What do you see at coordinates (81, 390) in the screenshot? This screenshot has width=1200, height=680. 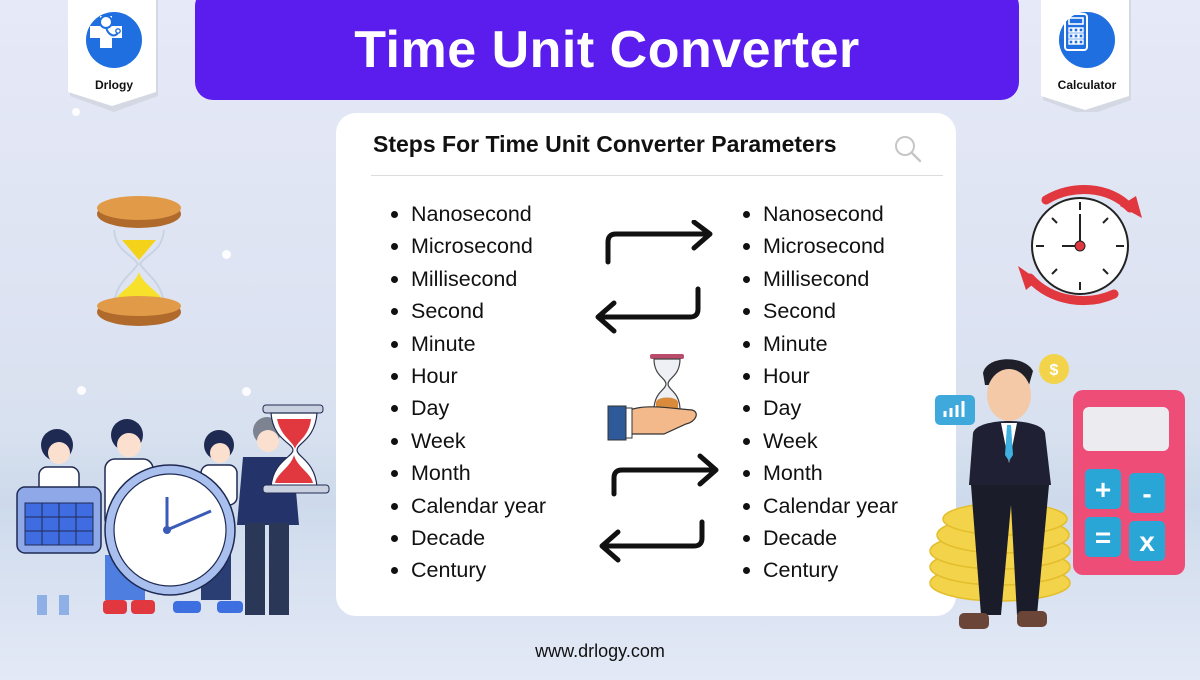 I see `decor-dot` at bounding box center [81, 390].